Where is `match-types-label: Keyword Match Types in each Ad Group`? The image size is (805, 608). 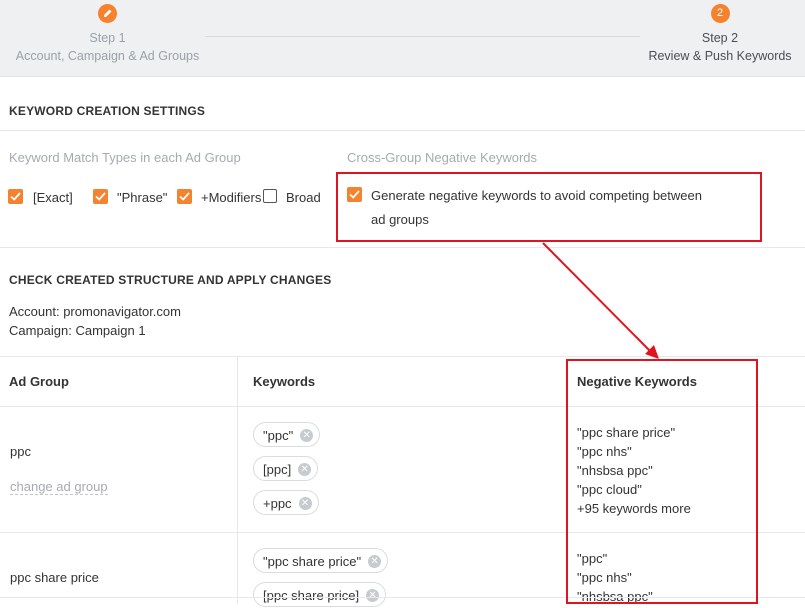 match-types-label: Keyword Match Types in each Ad Group is located at coordinates (125, 157).